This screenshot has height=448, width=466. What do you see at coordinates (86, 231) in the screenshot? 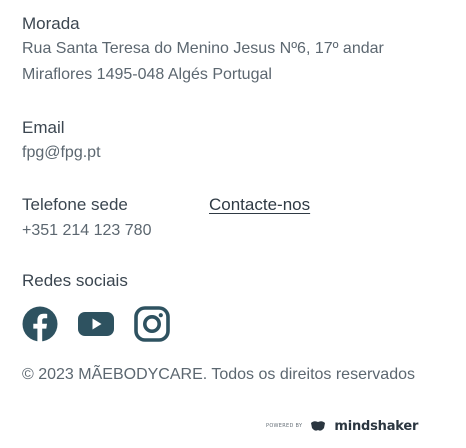
I see `phone-value: +351 214 123 780` at bounding box center [86, 231].